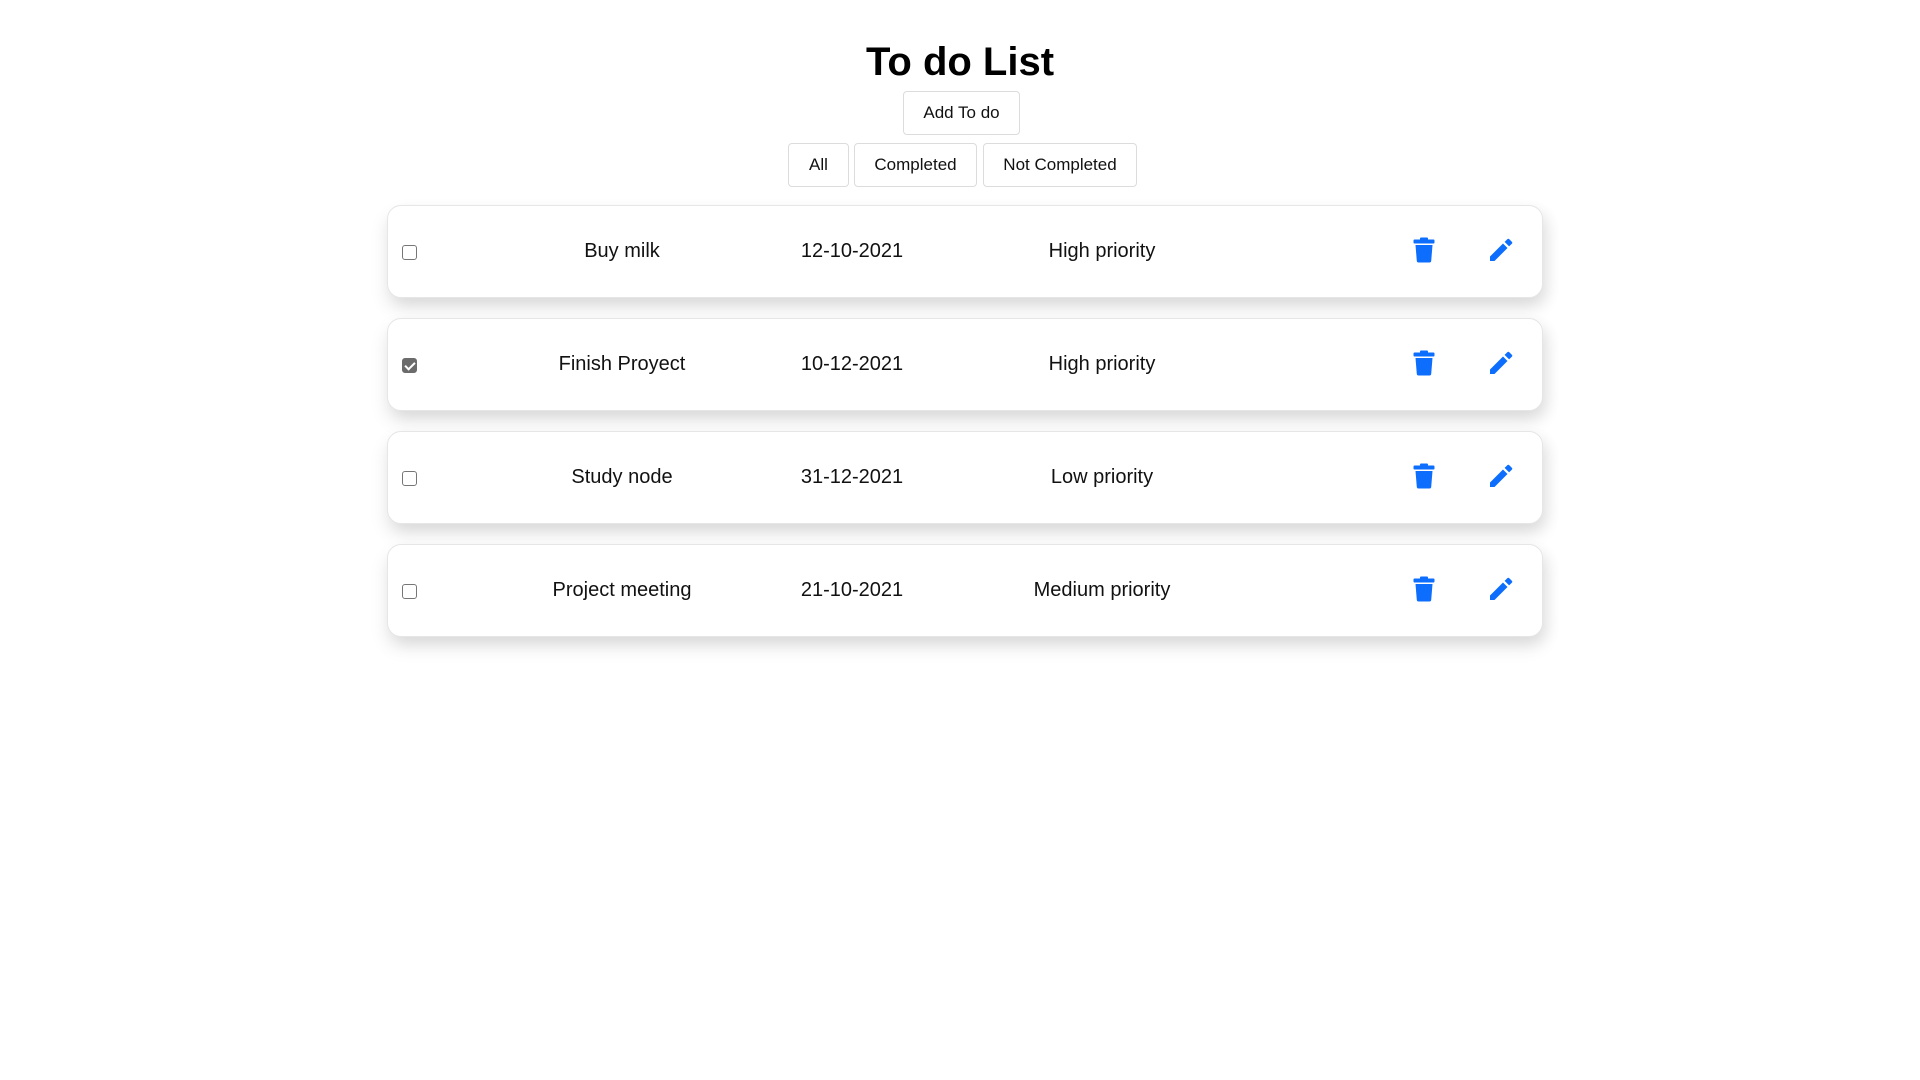 The width and height of the screenshot is (1920, 1080). What do you see at coordinates (965, 251) in the screenshot?
I see `todo-row: Buy milk 12-10-2021 High priority` at bounding box center [965, 251].